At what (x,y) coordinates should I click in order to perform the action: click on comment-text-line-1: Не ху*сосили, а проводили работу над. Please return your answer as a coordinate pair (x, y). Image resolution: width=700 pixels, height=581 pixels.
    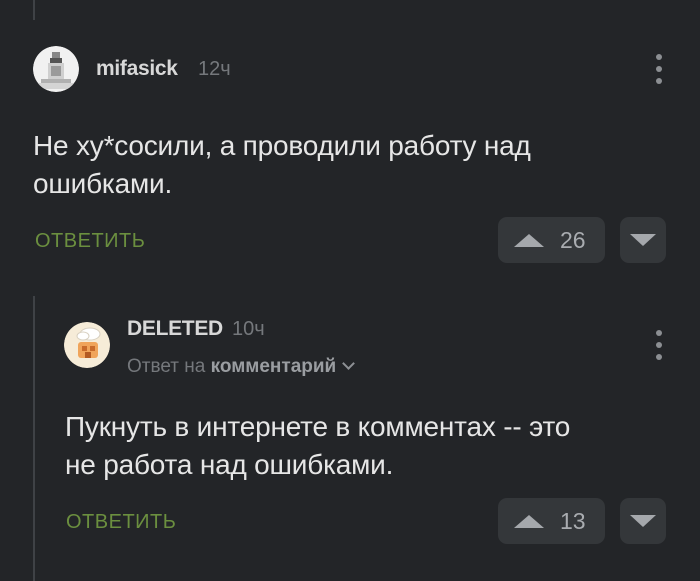
    Looking at the image, I should click on (282, 145).